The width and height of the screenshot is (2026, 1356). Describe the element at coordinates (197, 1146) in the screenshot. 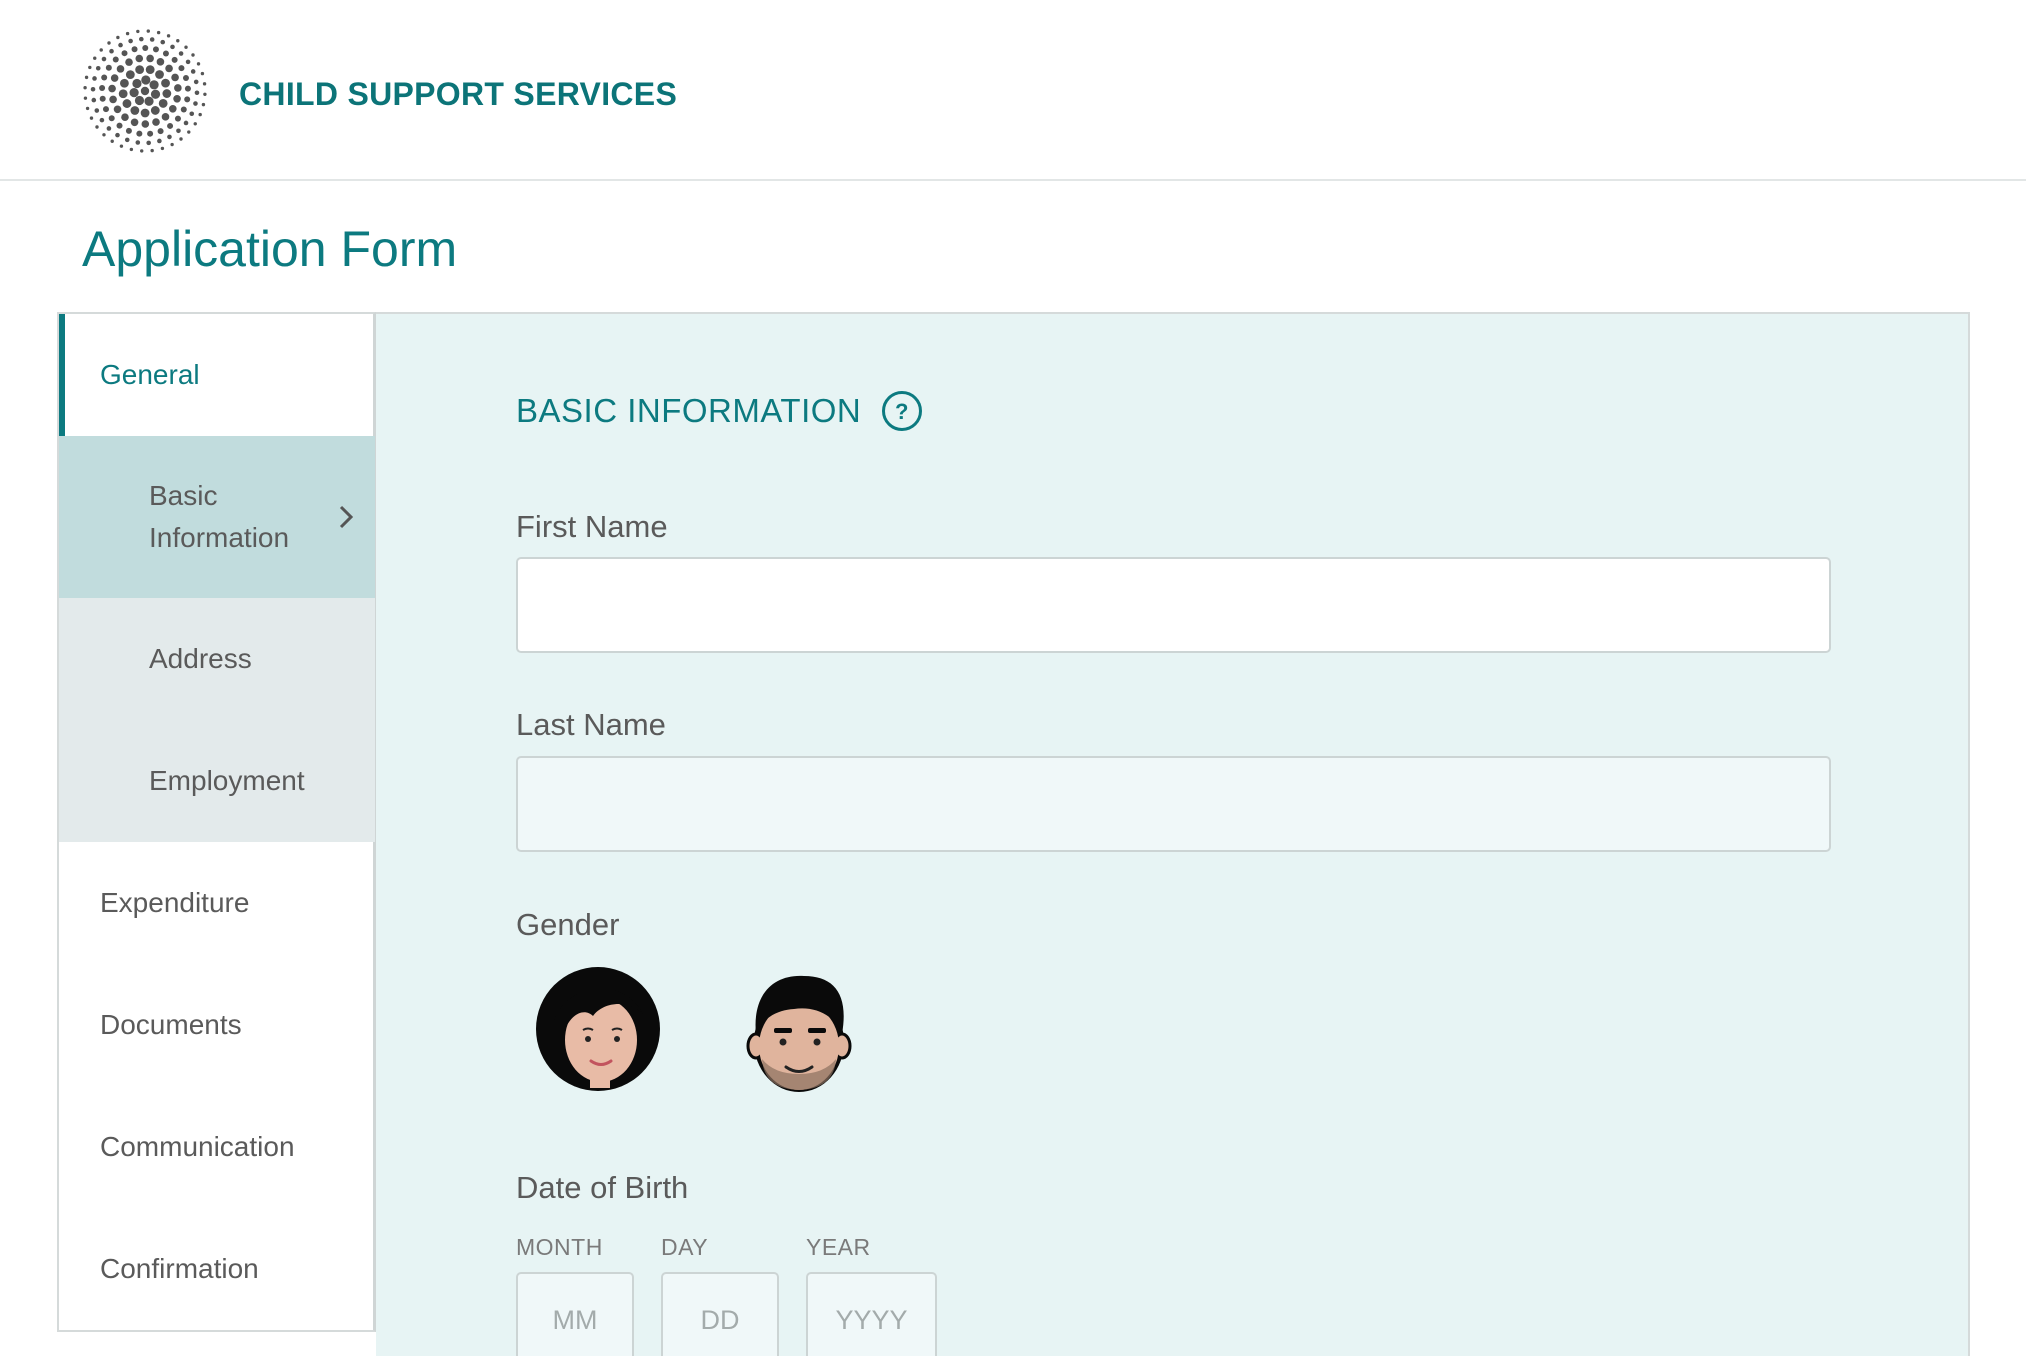

I see `sidebar-item-label: Communication` at that location.